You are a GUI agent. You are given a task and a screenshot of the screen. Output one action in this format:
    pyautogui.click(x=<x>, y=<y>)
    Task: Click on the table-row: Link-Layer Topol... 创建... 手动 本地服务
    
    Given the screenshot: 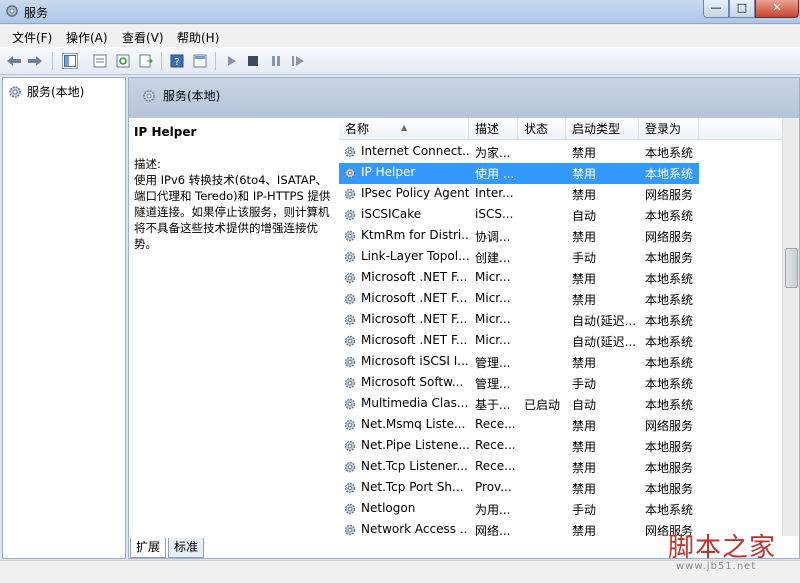 What is the action you would take?
    pyautogui.click(x=519, y=257)
    